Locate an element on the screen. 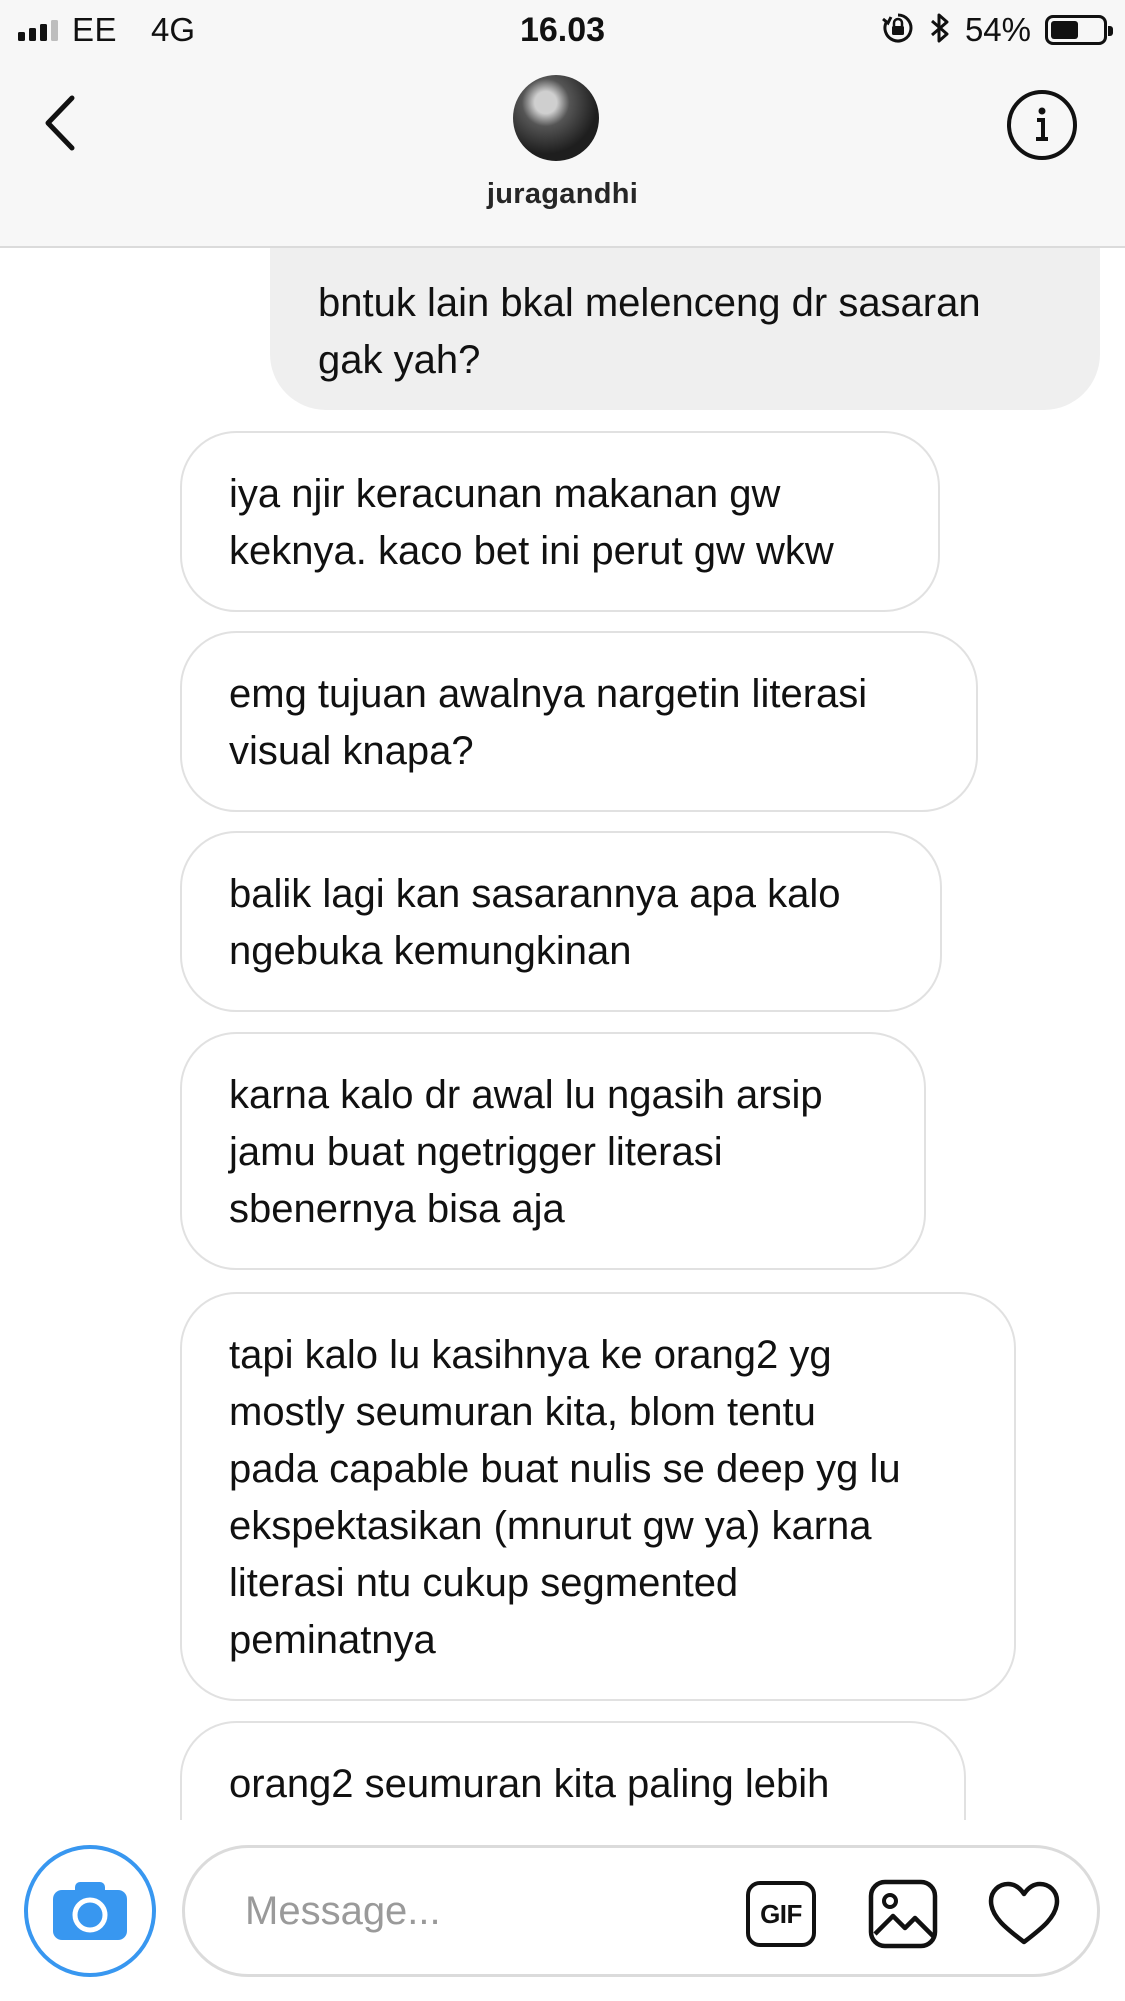 This screenshot has height=2001, width=1125. message-input-pill: GIF is located at coordinates (641, 1911).